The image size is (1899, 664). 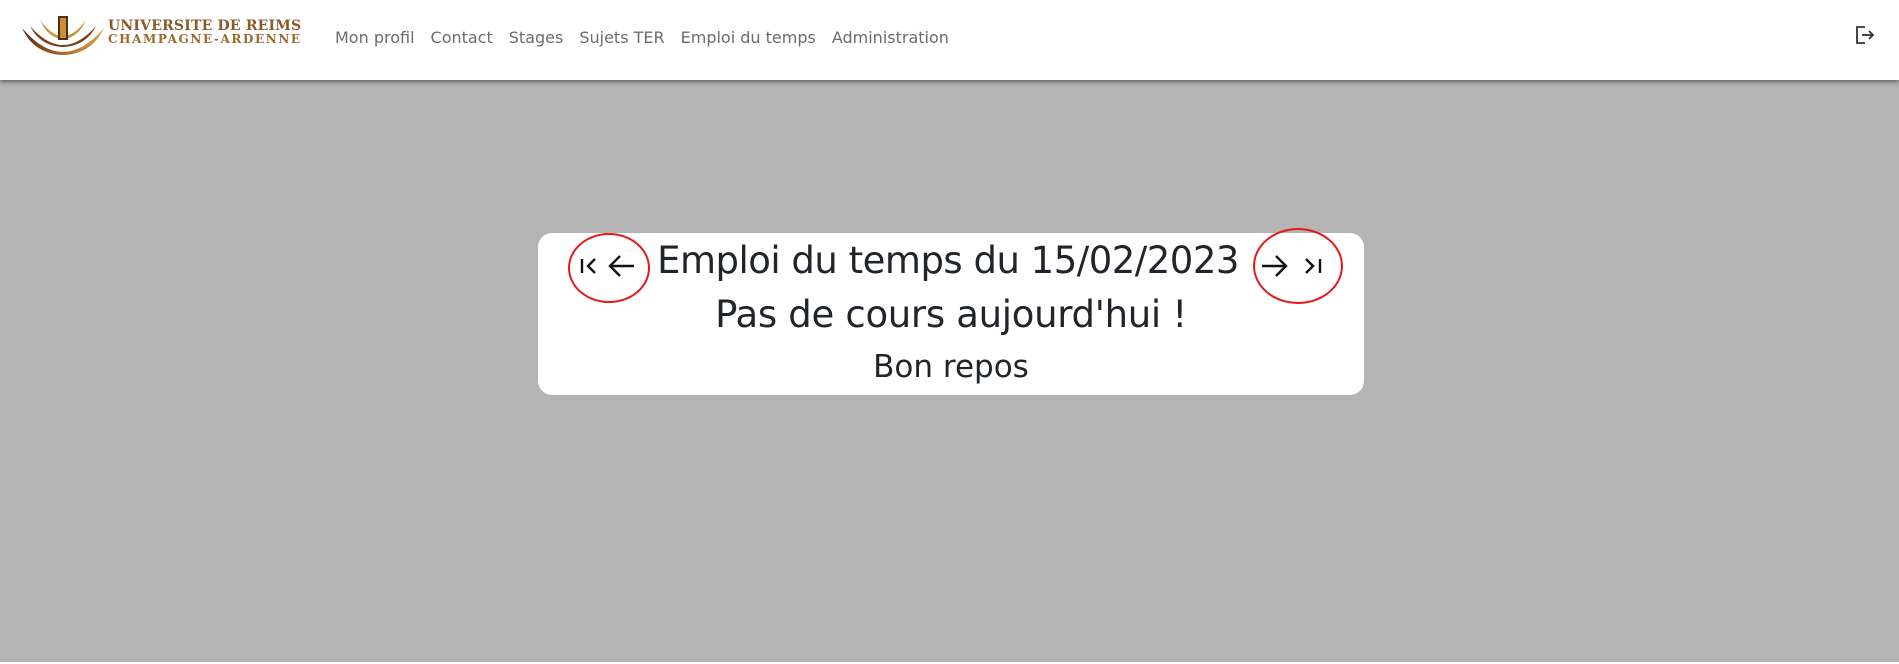 I want to click on university-name: UNIVERSITE DE REIMS CHAMPAGNE-ARDENNE, so click(x=205, y=32).